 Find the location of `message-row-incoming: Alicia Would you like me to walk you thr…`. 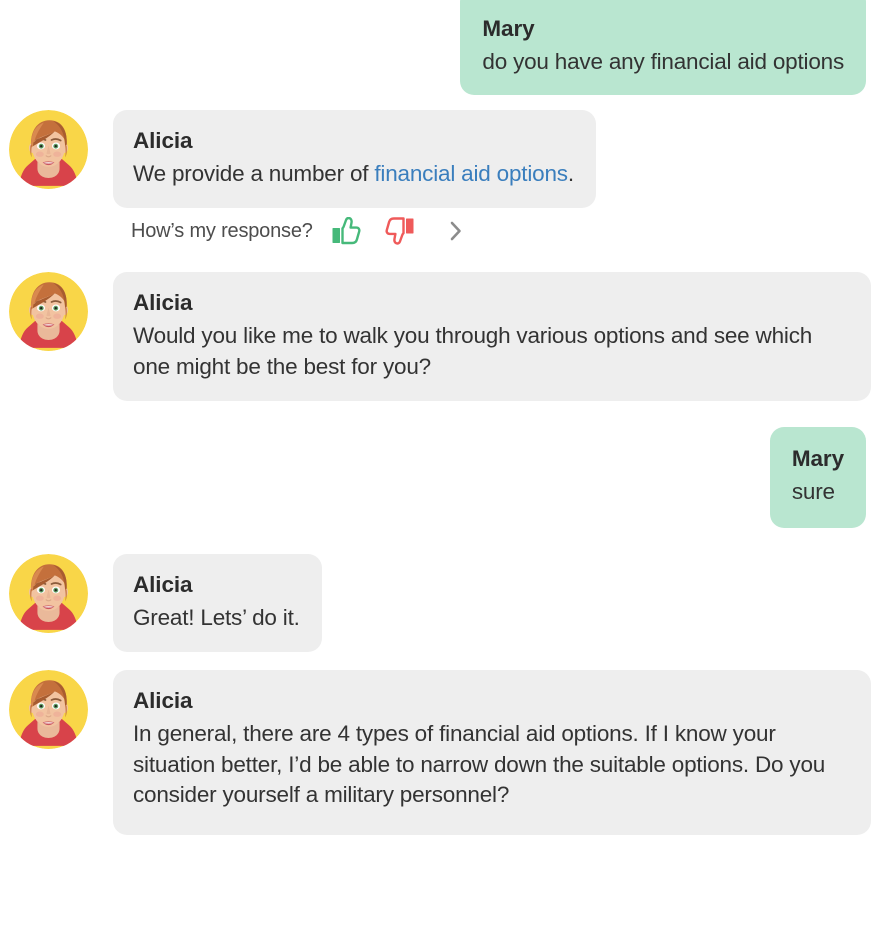

message-row-incoming: Alicia Would you like me to walk you thr… is located at coordinates (440, 337).